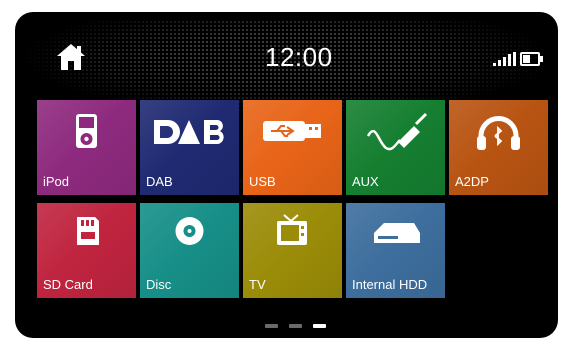 The width and height of the screenshot is (579, 353). I want to click on tile-ipod: iPod, so click(86, 147).